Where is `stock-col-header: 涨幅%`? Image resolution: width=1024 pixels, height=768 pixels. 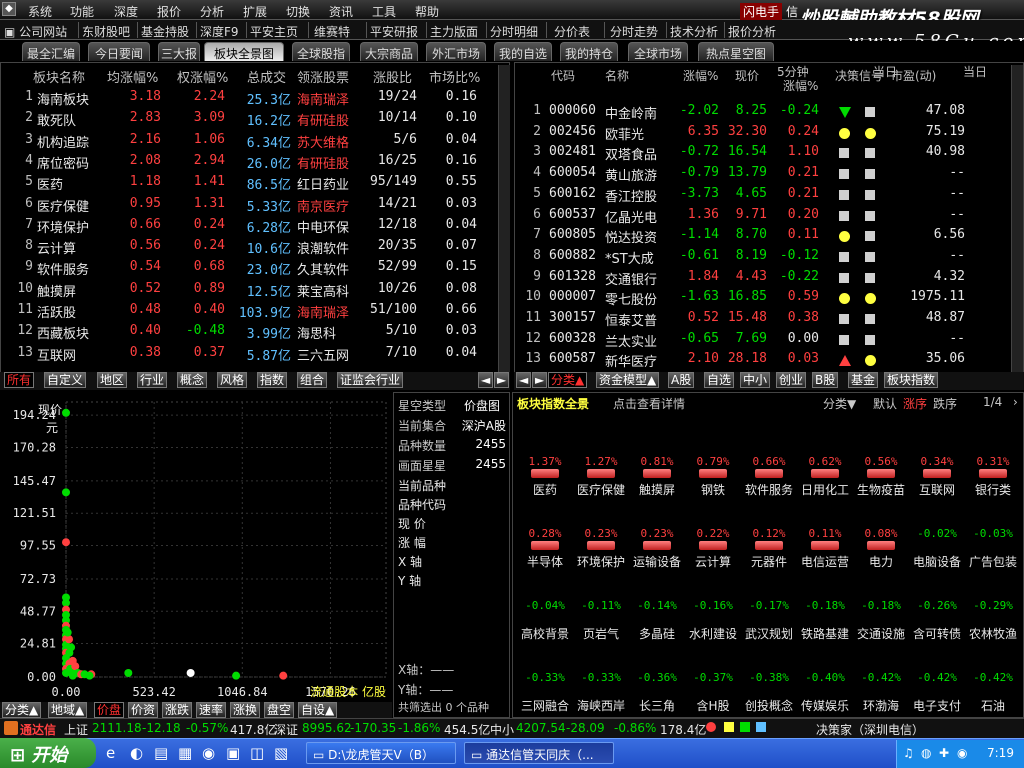
stock-col-header: 涨幅% is located at coordinates (700, 75).